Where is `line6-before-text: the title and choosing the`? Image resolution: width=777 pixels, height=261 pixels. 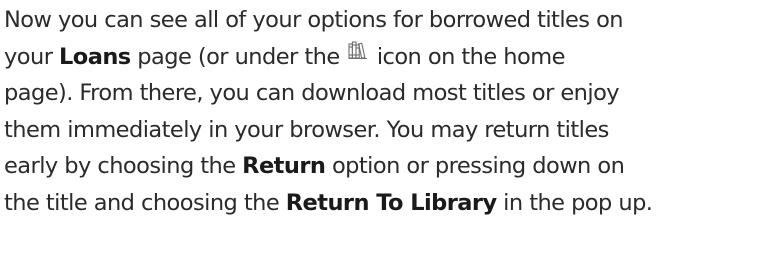
line6-before-text: the title and choosing the is located at coordinates (145, 202).